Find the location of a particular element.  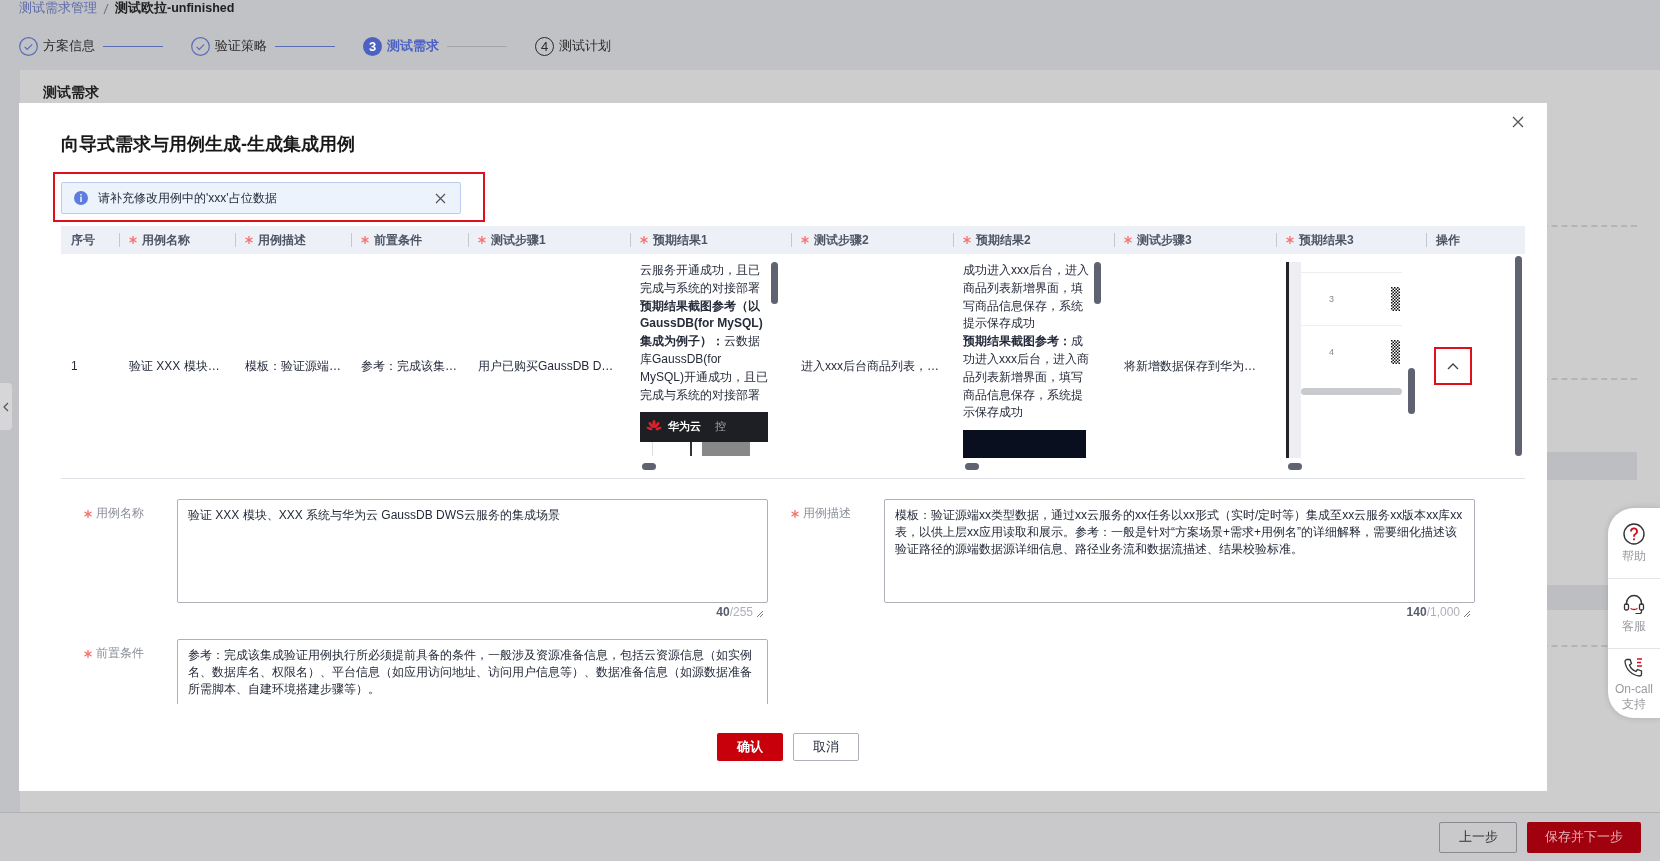

cancel-button: 取消 is located at coordinates (826, 747).